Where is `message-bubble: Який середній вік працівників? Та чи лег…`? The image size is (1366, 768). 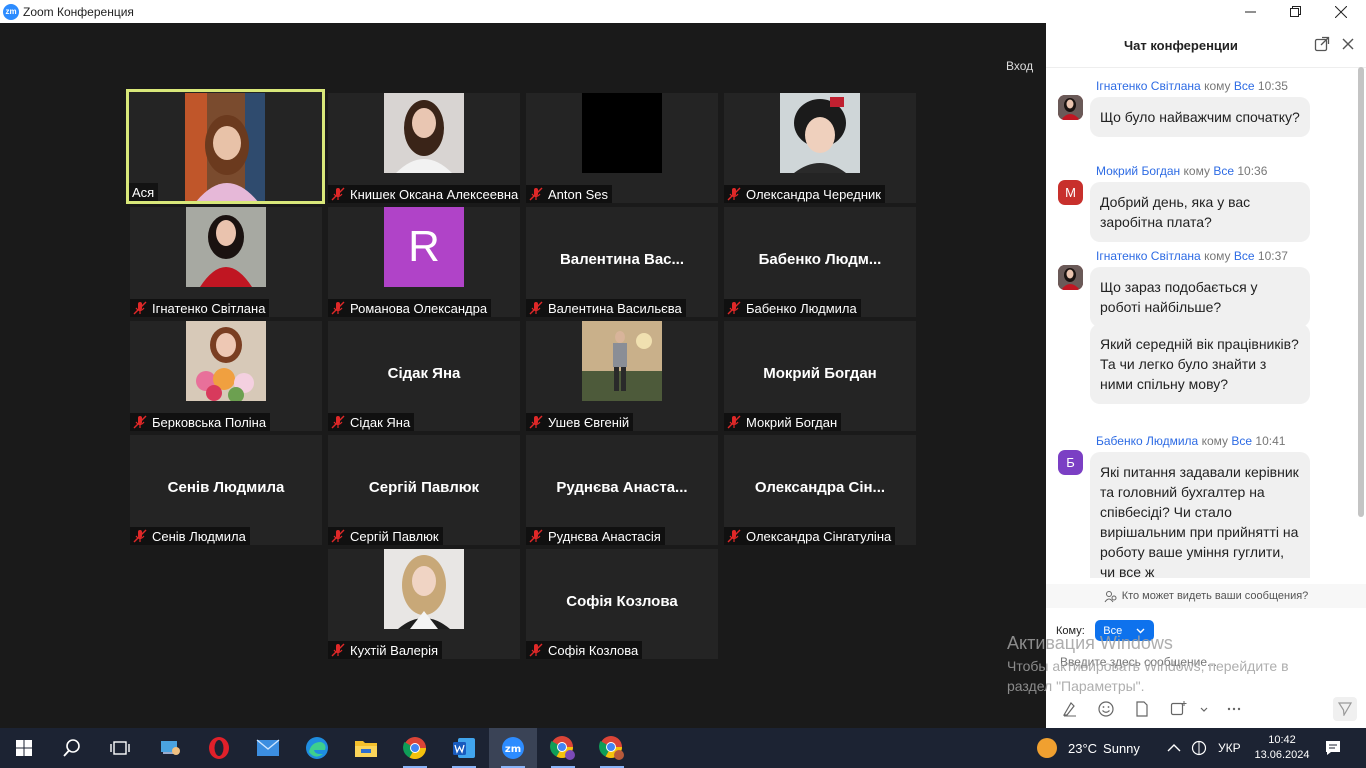
message-bubble: Який середній вік працівників? Та чи лег… is located at coordinates (1200, 364).